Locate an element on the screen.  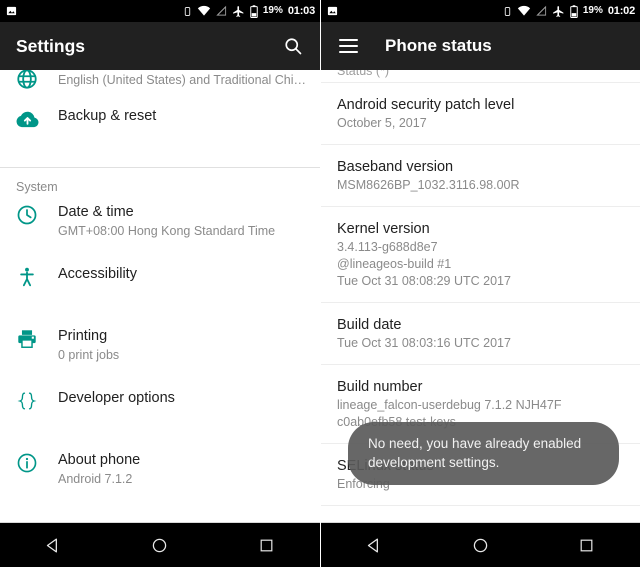
toast-line-1: No need, you have already enabled is located at coordinates (475, 443).